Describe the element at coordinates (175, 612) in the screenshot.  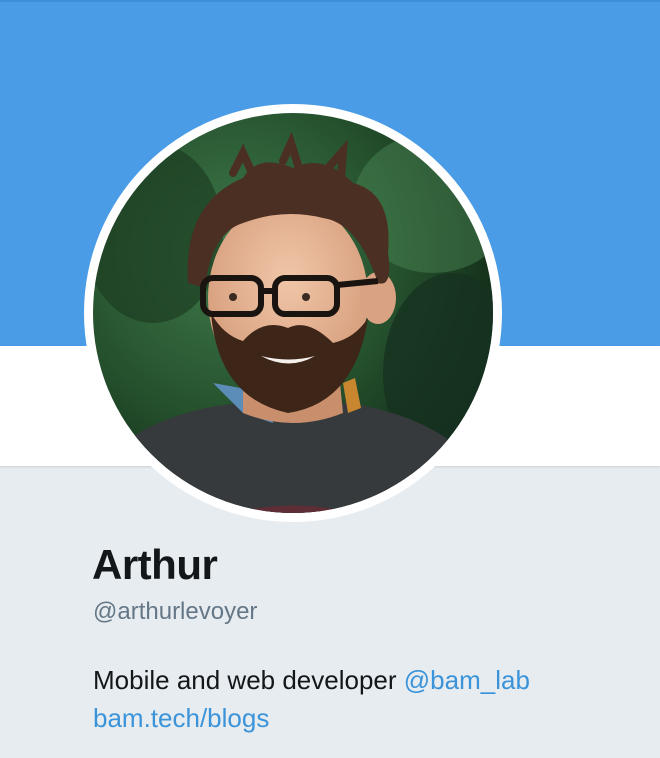
I see `profile-handle: @arthurlevoyer` at that location.